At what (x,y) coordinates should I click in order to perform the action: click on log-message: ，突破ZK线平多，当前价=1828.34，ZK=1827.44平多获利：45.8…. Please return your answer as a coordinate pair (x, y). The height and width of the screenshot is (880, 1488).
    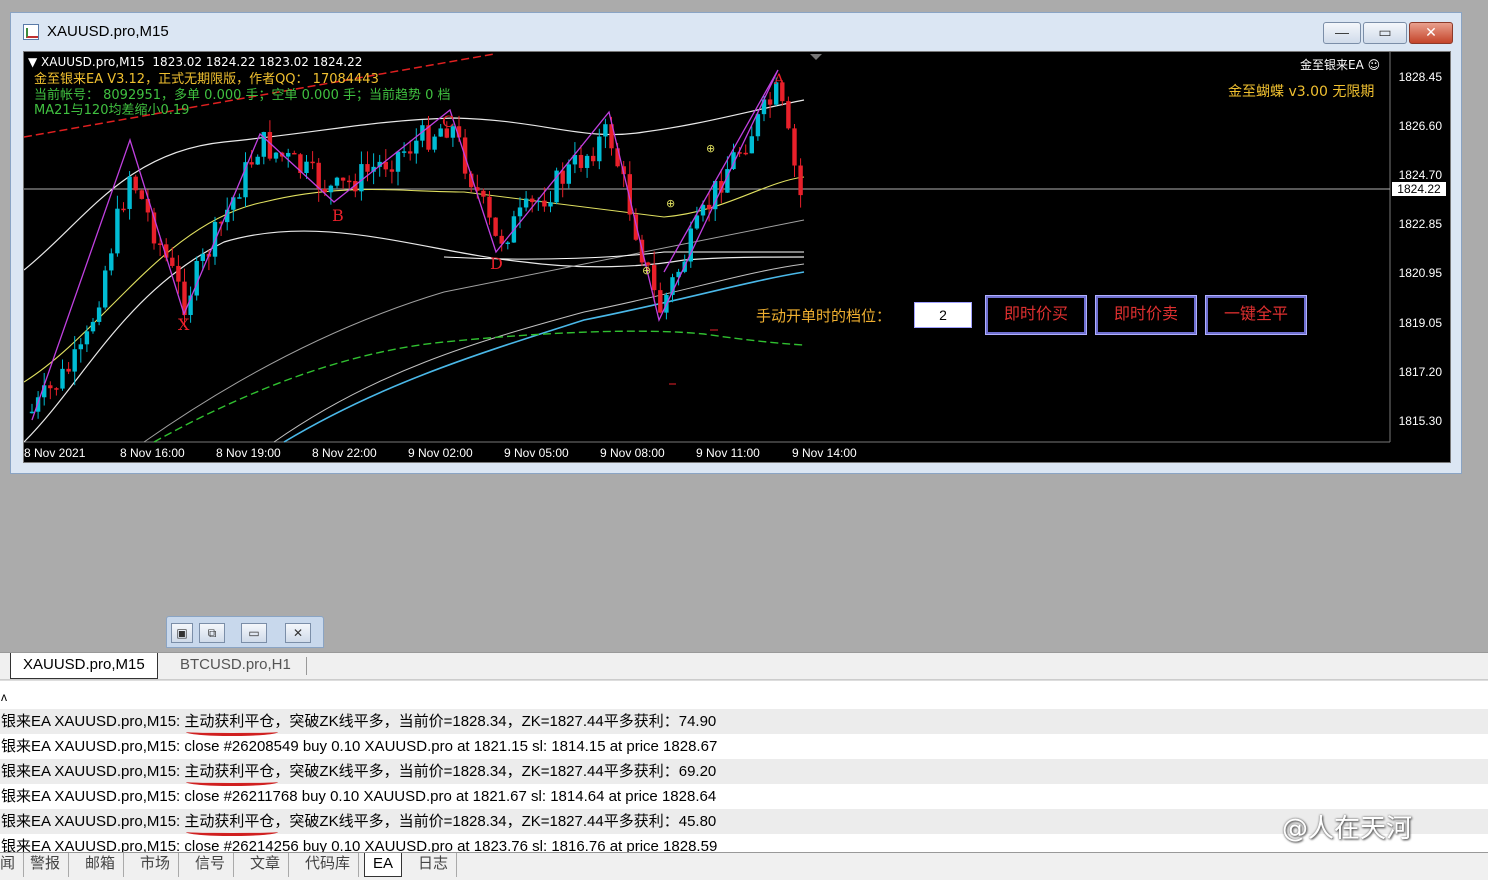
    Looking at the image, I should click on (495, 821).